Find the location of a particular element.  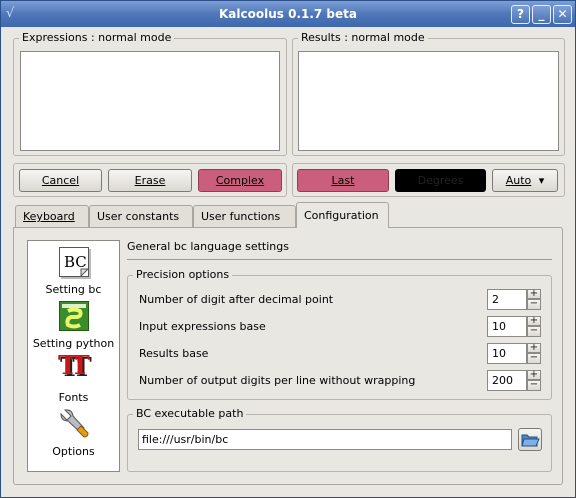

help-button: ? is located at coordinates (520, 14).